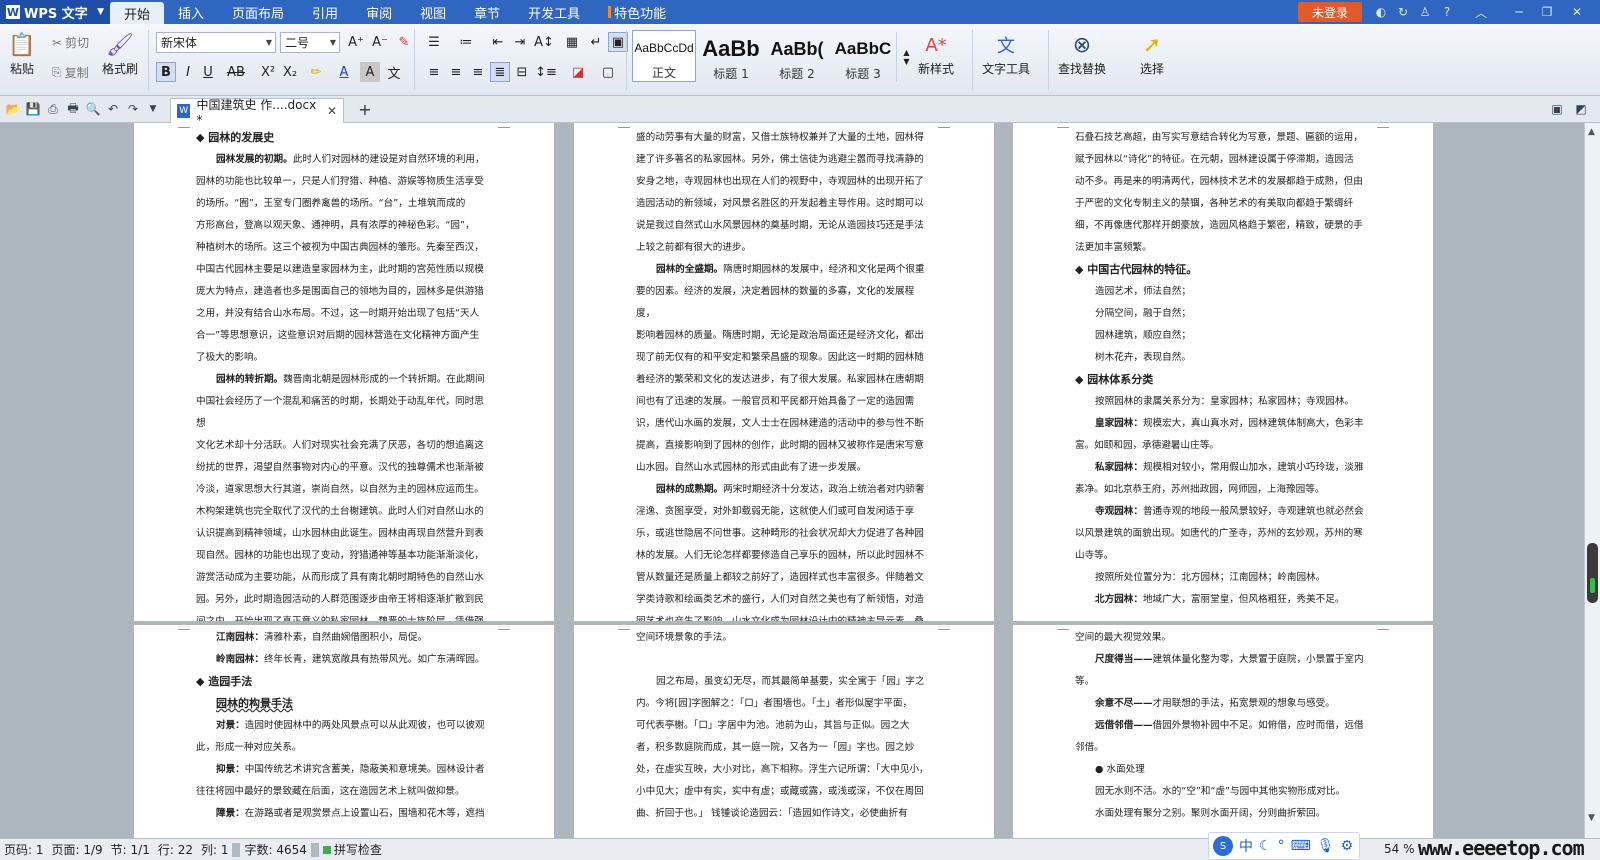  I want to click on print-preview-icon: 🔍, so click(93, 109).